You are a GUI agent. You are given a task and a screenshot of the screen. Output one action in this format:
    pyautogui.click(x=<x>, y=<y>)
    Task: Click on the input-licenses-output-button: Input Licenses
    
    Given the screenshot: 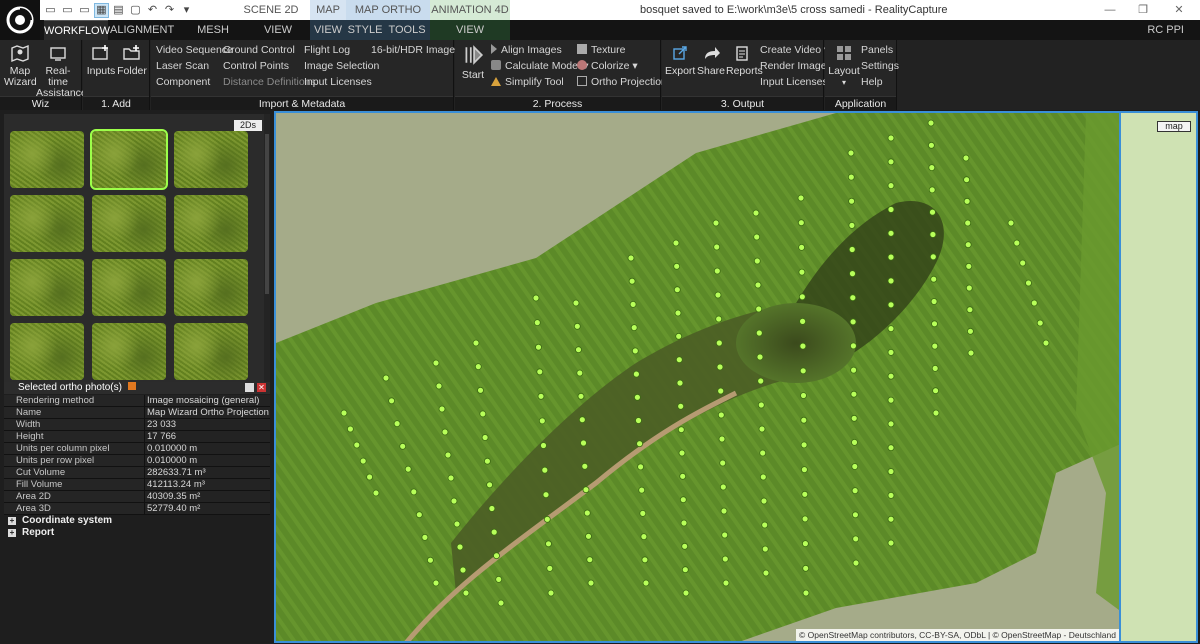 What is the action you would take?
    pyautogui.click(x=794, y=82)
    